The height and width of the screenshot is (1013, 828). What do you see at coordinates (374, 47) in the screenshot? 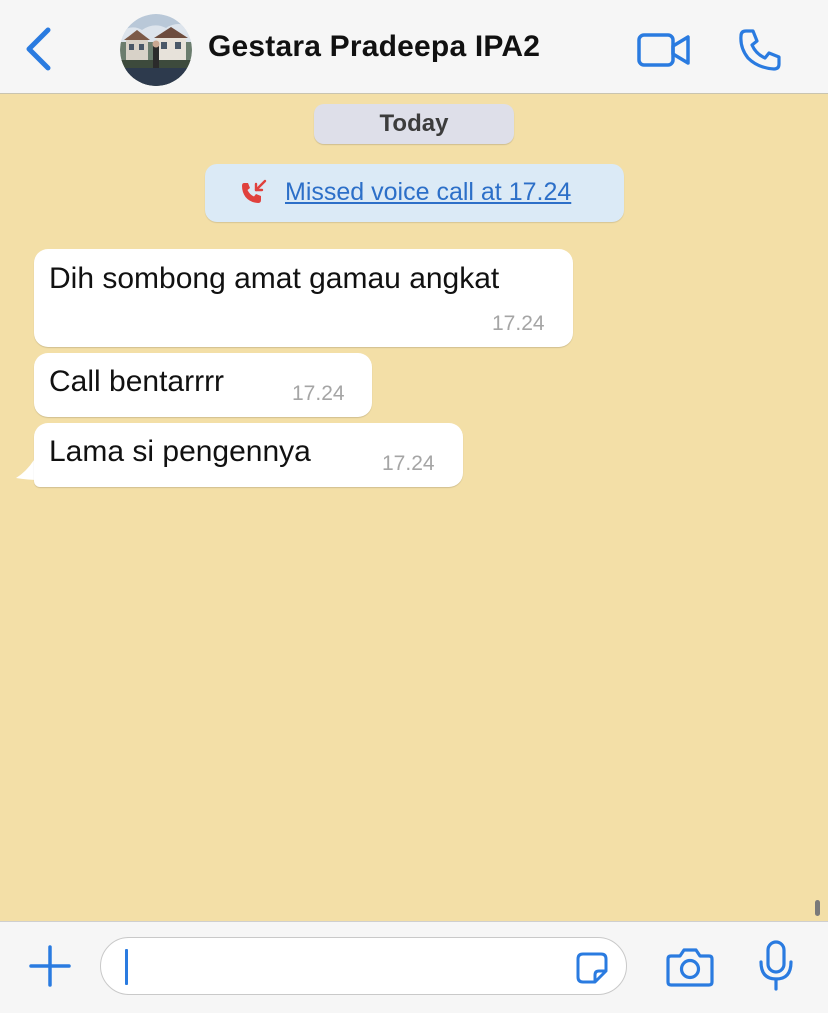
I see `contact-name: Gestara Pradeepa IPA2` at bounding box center [374, 47].